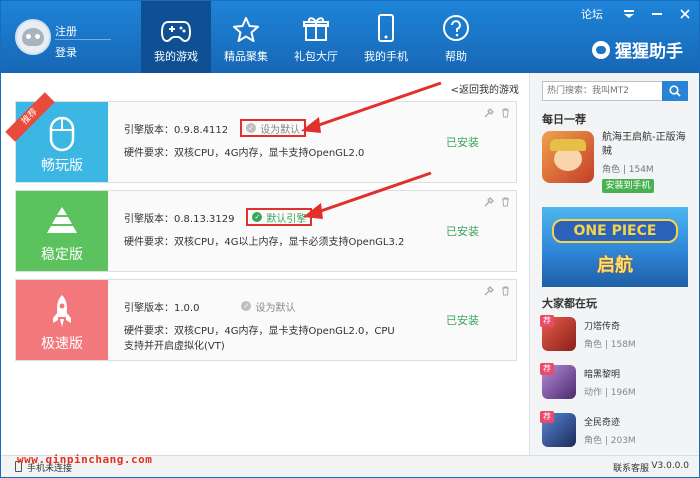 The height and width of the screenshot is (478, 700). I want to click on menu-icon, so click(629, 14).